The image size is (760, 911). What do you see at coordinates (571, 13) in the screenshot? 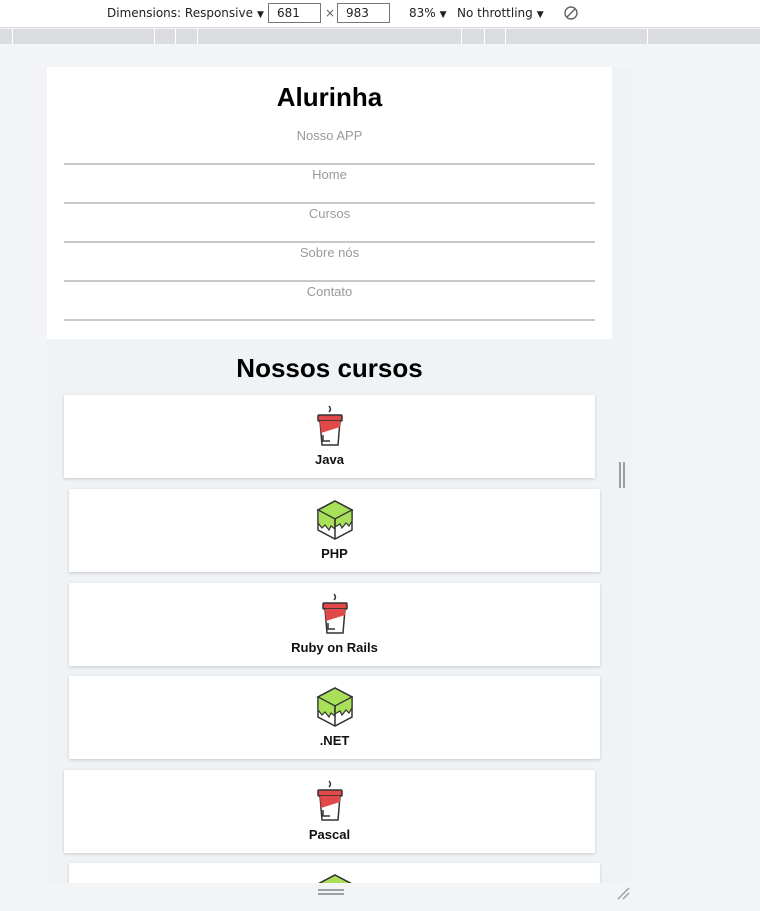
I see `rotate-icon` at bounding box center [571, 13].